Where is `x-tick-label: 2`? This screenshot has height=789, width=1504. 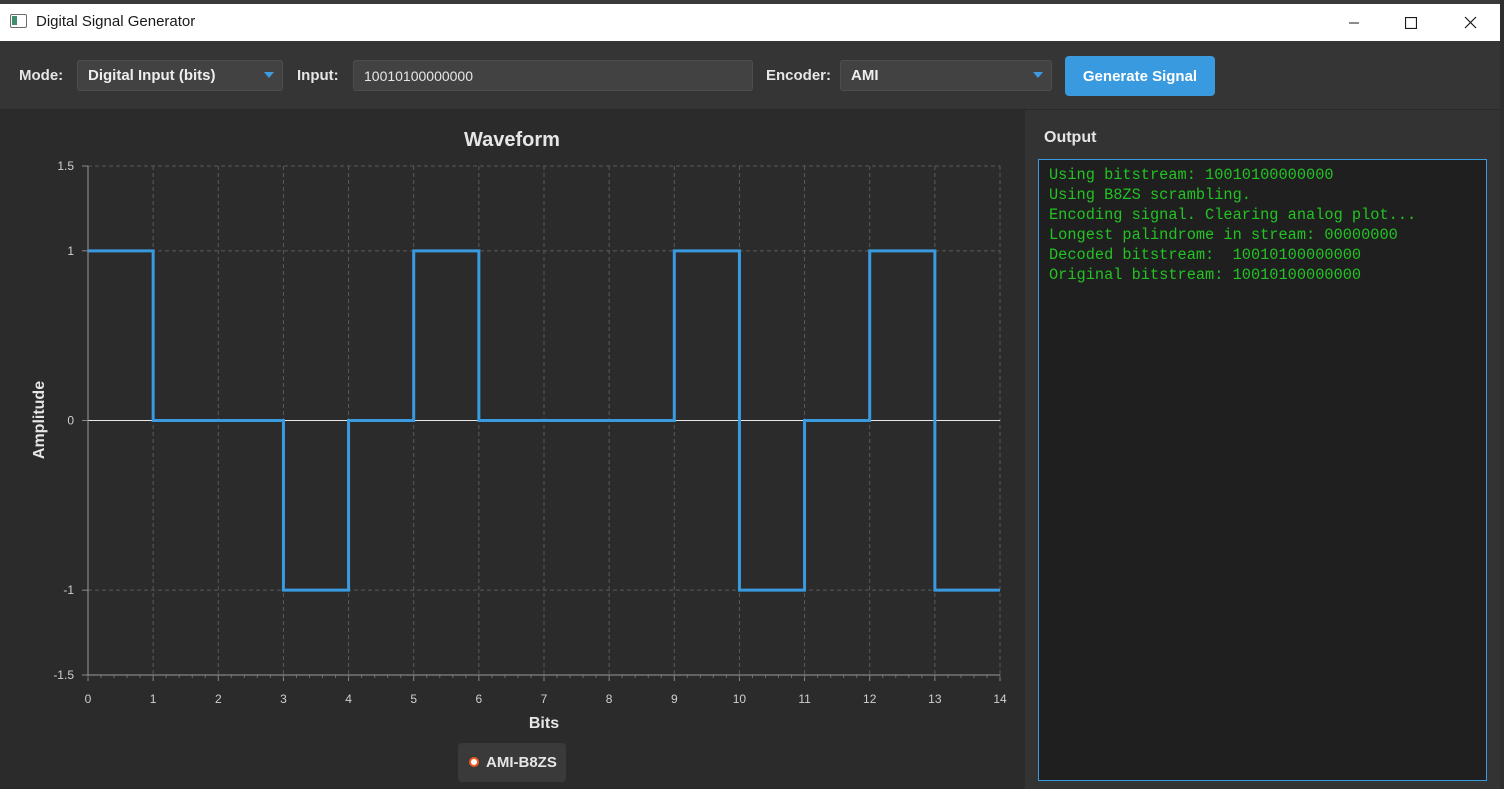
x-tick-label: 2 is located at coordinates (218, 699).